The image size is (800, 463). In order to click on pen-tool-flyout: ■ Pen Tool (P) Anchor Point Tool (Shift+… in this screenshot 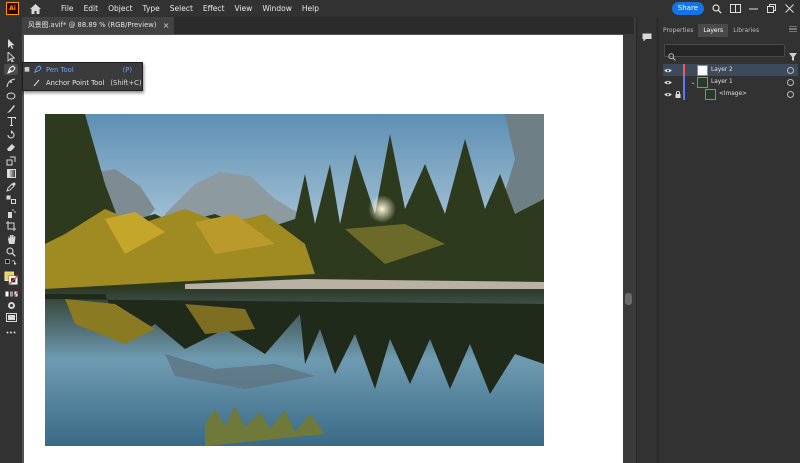, I will do `click(82, 76)`.